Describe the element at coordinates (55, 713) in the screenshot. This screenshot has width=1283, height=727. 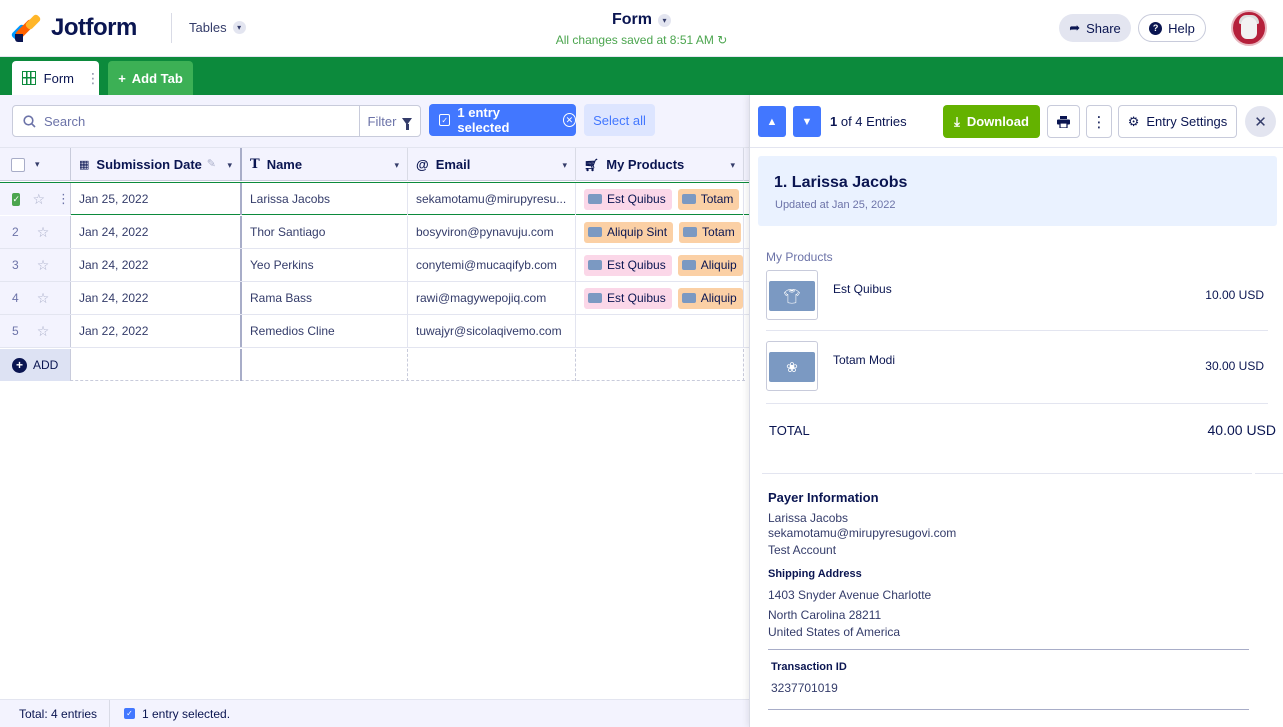
I see `total-entries: Total: 4 entries` at that location.